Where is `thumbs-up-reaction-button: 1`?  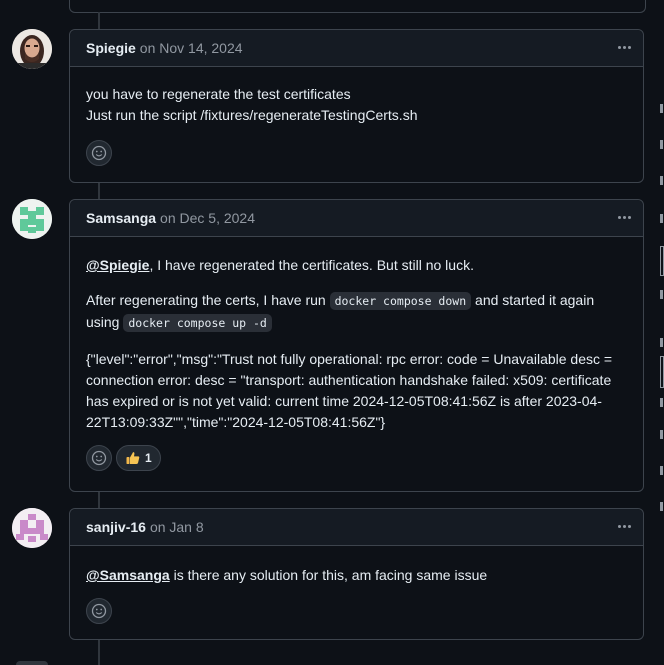 thumbs-up-reaction-button: 1 is located at coordinates (138, 458).